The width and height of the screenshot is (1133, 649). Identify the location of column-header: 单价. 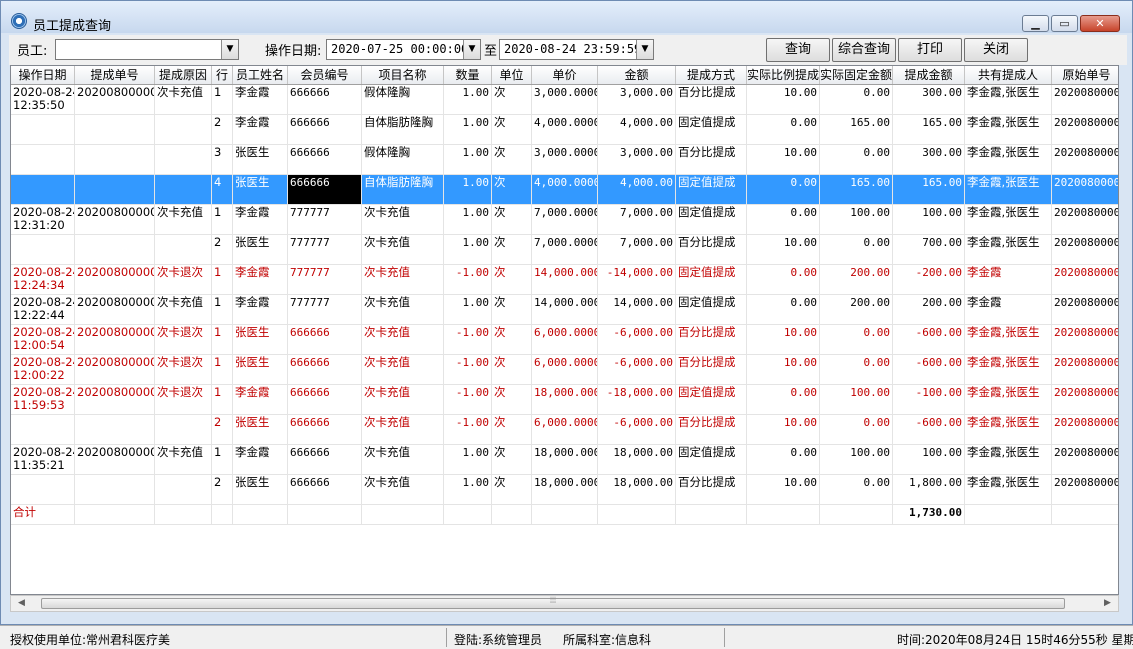
(565, 75).